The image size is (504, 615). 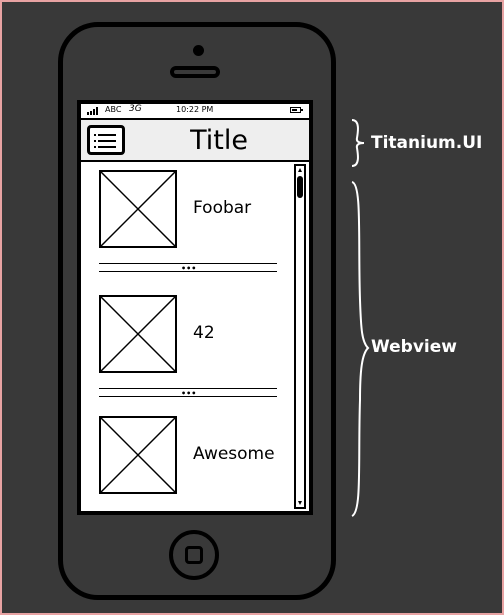 I want to click on list-item: 42, so click(x=197, y=335).